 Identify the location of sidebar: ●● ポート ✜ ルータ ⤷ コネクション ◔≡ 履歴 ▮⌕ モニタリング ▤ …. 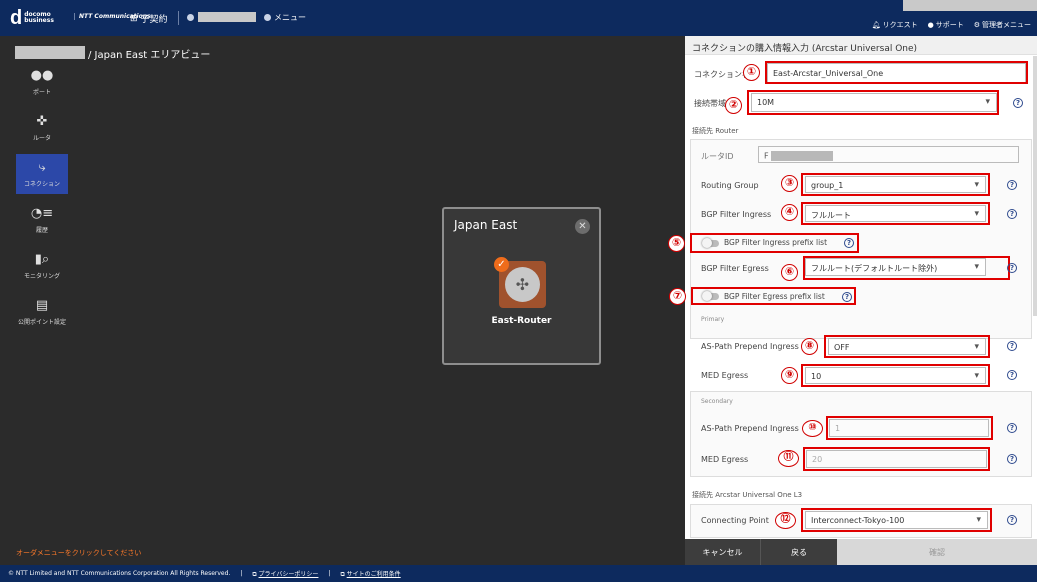
(42, 200).